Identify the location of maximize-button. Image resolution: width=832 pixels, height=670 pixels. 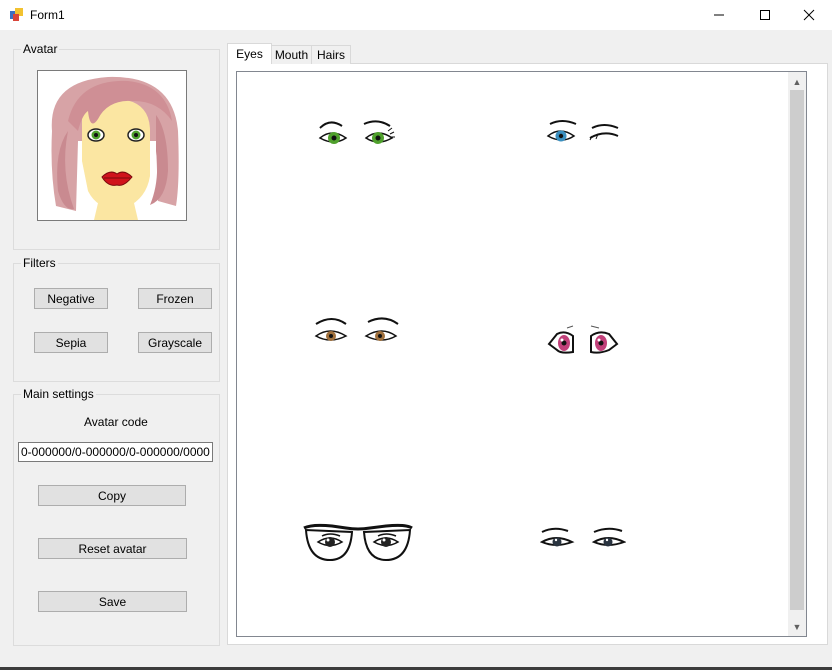
(765, 15).